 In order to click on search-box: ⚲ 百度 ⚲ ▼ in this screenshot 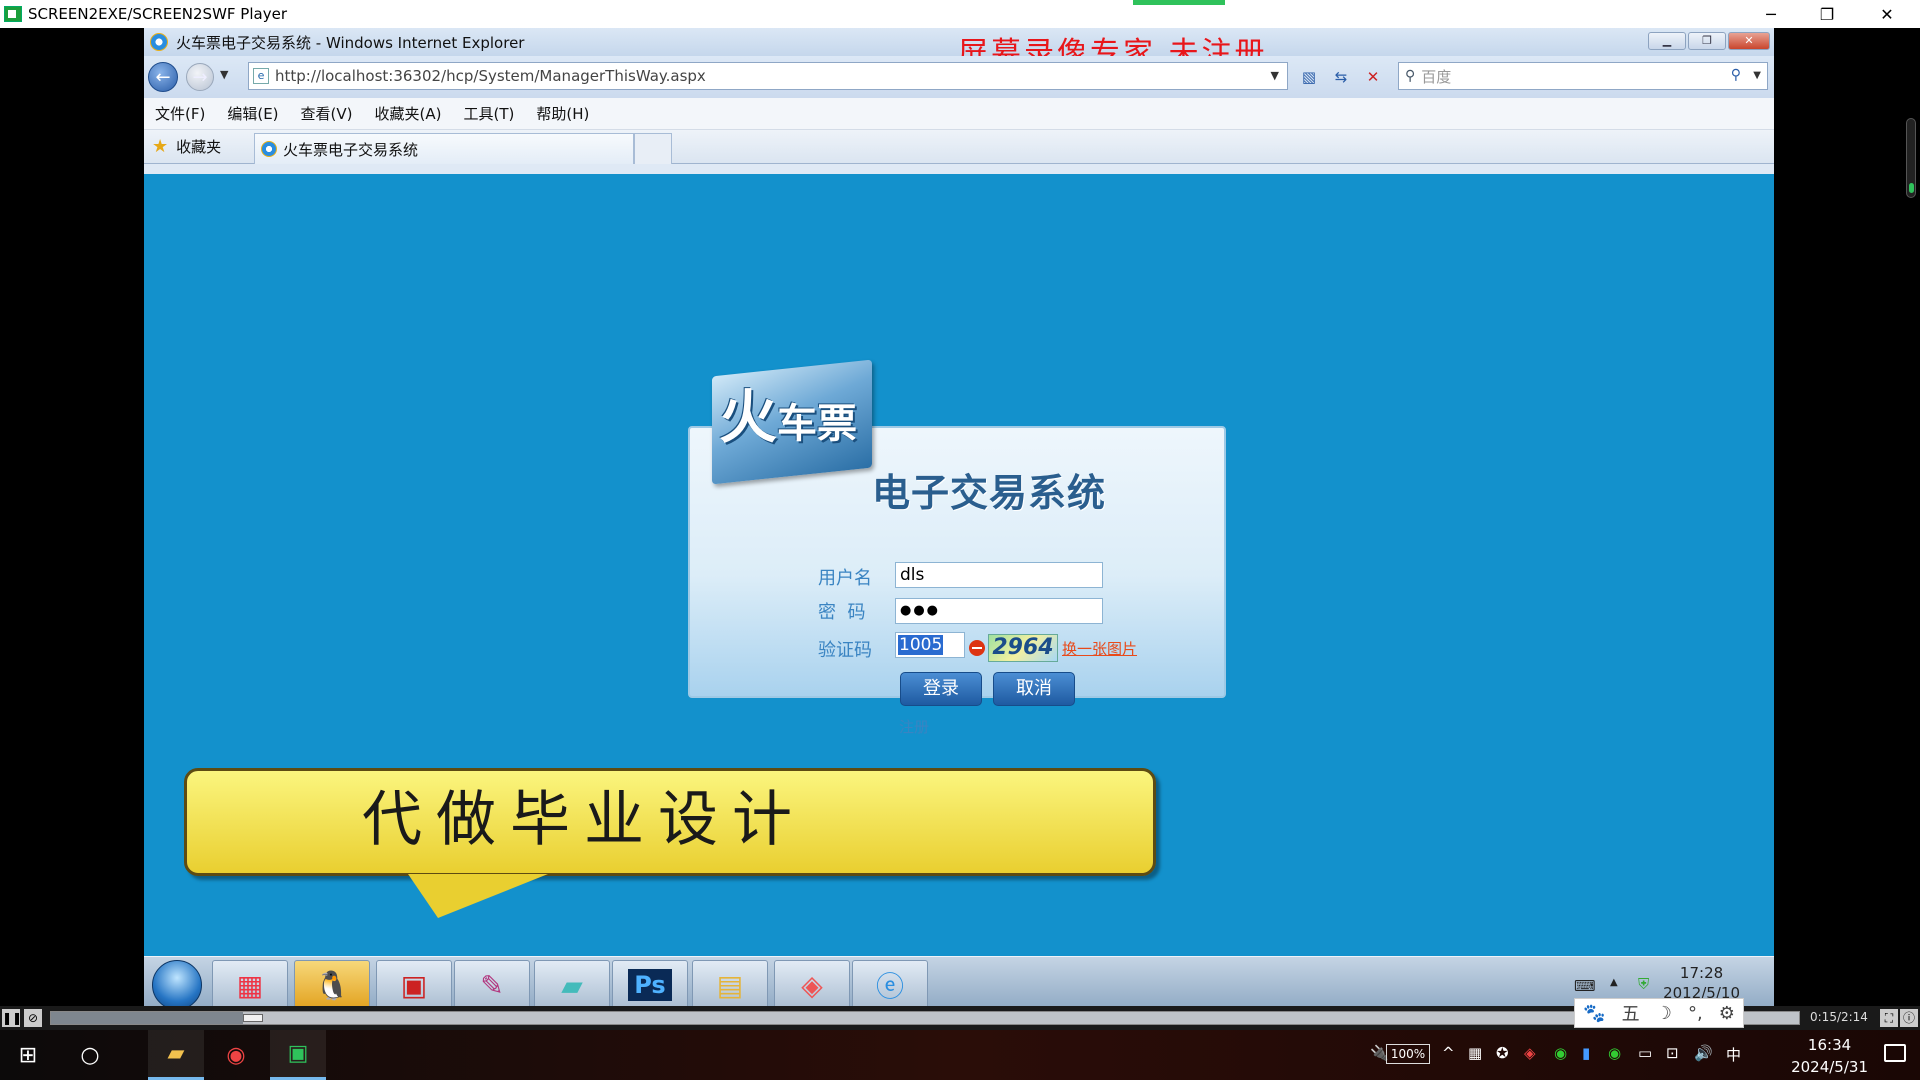, I will do `click(1583, 76)`.